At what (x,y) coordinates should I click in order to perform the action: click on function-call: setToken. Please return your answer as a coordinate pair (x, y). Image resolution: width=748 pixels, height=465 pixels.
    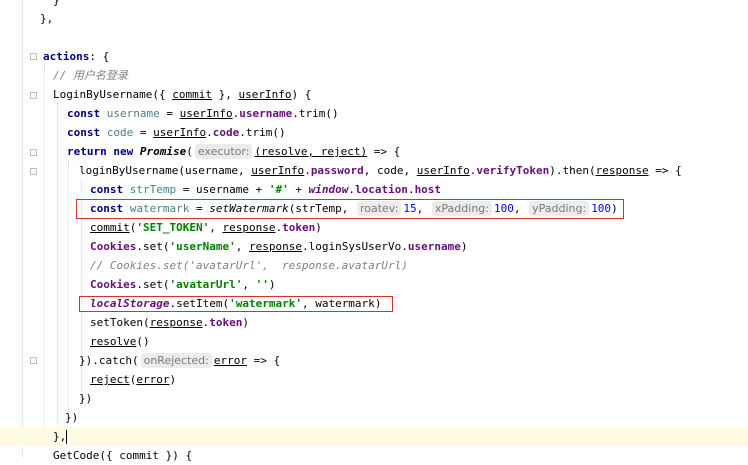
    Looking at the image, I should click on (116, 322).